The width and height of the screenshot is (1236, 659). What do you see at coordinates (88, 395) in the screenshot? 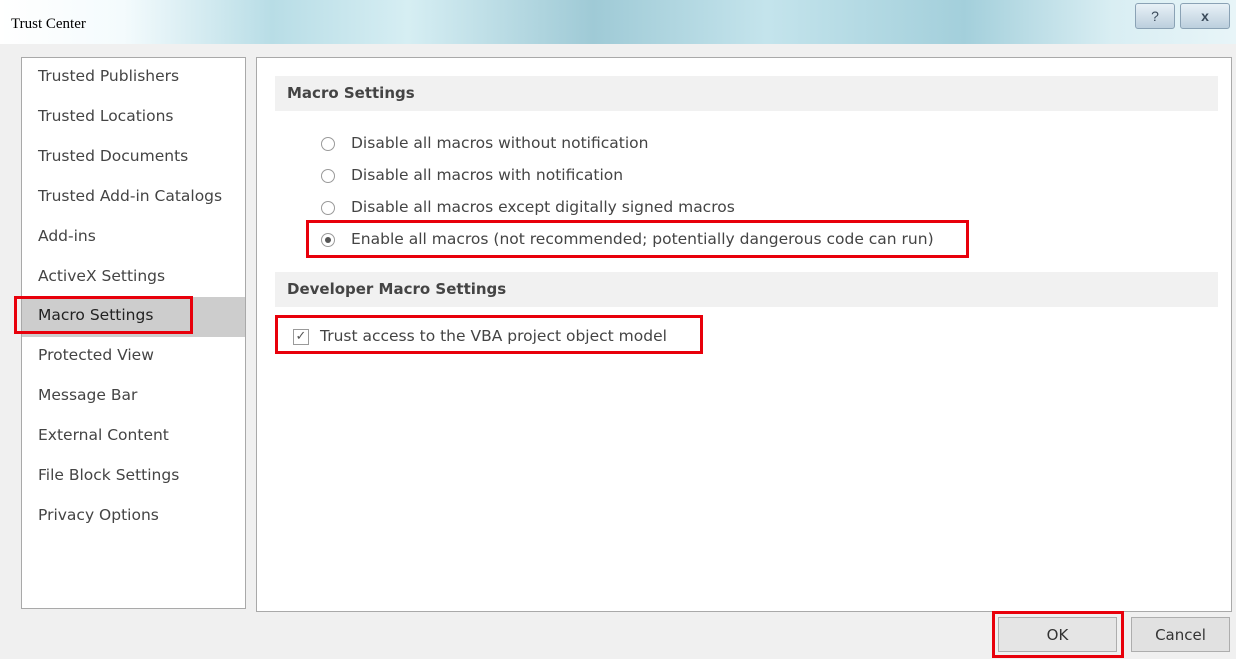
I see `sidebar-item-label: Message Bar` at bounding box center [88, 395].